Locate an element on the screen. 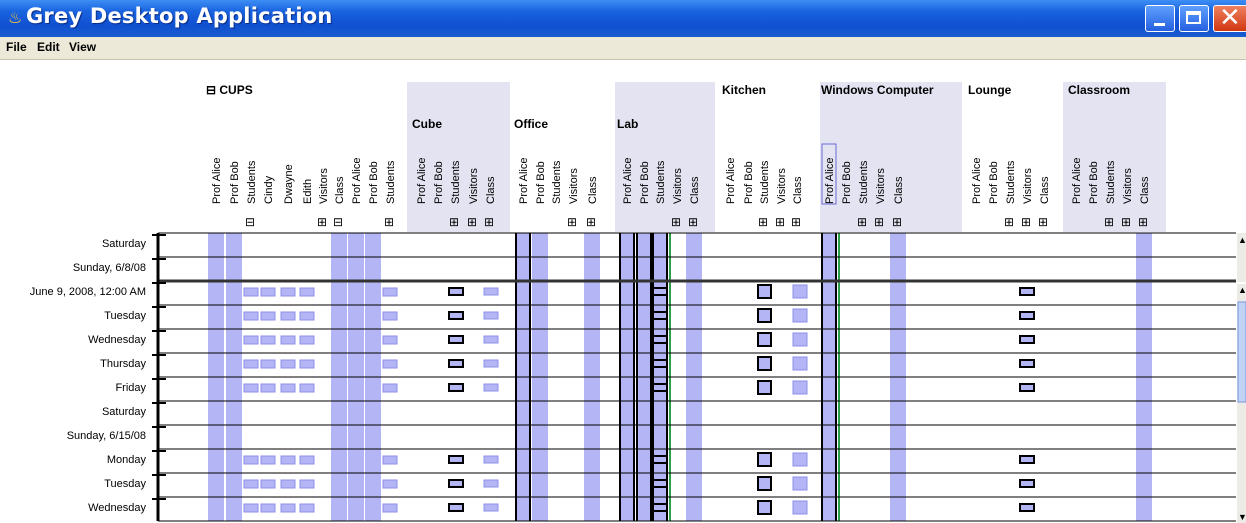  group-label-cube: Cube is located at coordinates (427, 124).